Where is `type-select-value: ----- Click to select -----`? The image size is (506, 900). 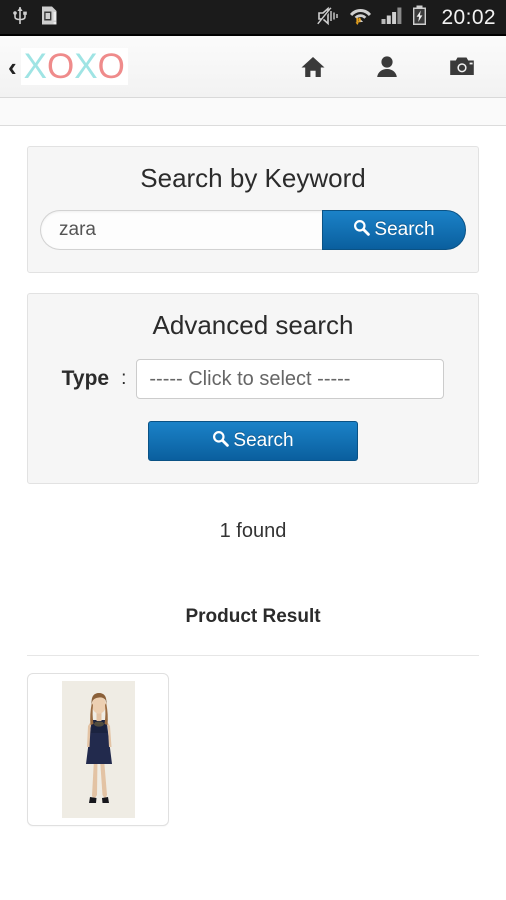 type-select-value: ----- Click to select ----- is located at coordinates (250, 378).